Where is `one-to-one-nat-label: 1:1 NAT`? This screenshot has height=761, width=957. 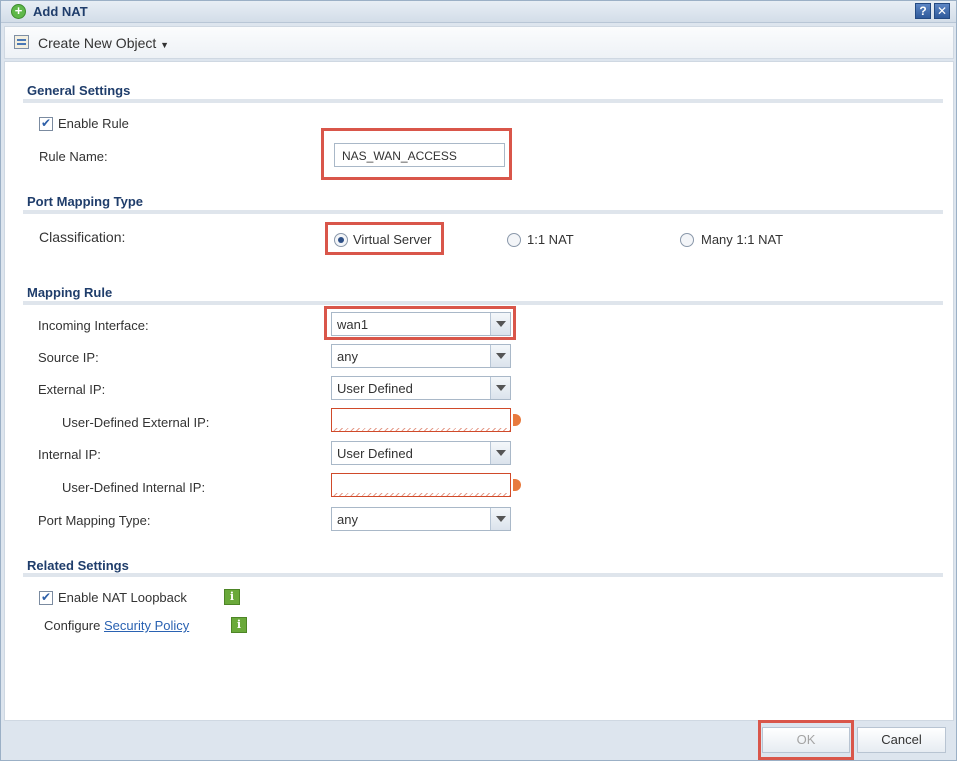
one-to-one-nat-label: 1:1 NAT is located at coordinates (550, 239).